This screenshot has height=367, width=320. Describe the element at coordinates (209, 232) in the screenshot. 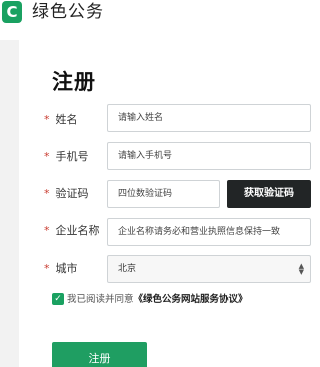

I see `company-input: 企业名称请务必和营业执照信息保持一致` at that location.